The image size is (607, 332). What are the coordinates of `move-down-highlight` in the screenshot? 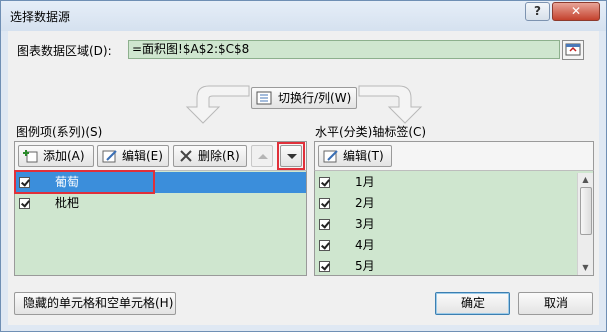 It's located at (291, 156).